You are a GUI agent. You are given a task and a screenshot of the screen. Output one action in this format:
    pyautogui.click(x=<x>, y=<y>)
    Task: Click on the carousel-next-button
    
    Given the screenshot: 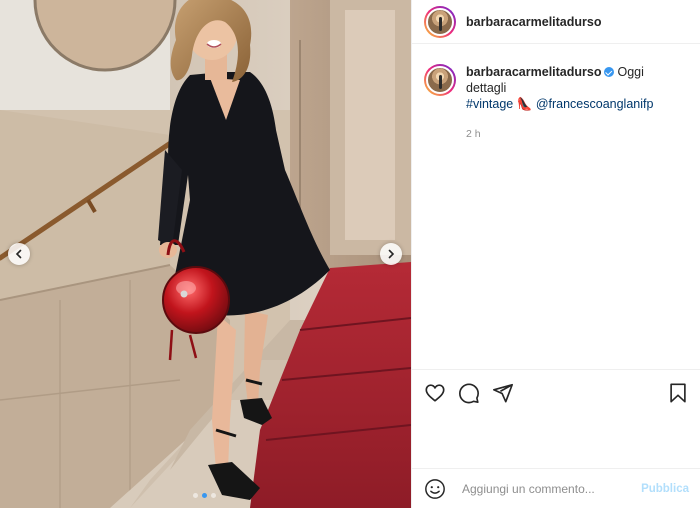 What is the action you would take?
    pyautogui.click(x=391, y=254)
    